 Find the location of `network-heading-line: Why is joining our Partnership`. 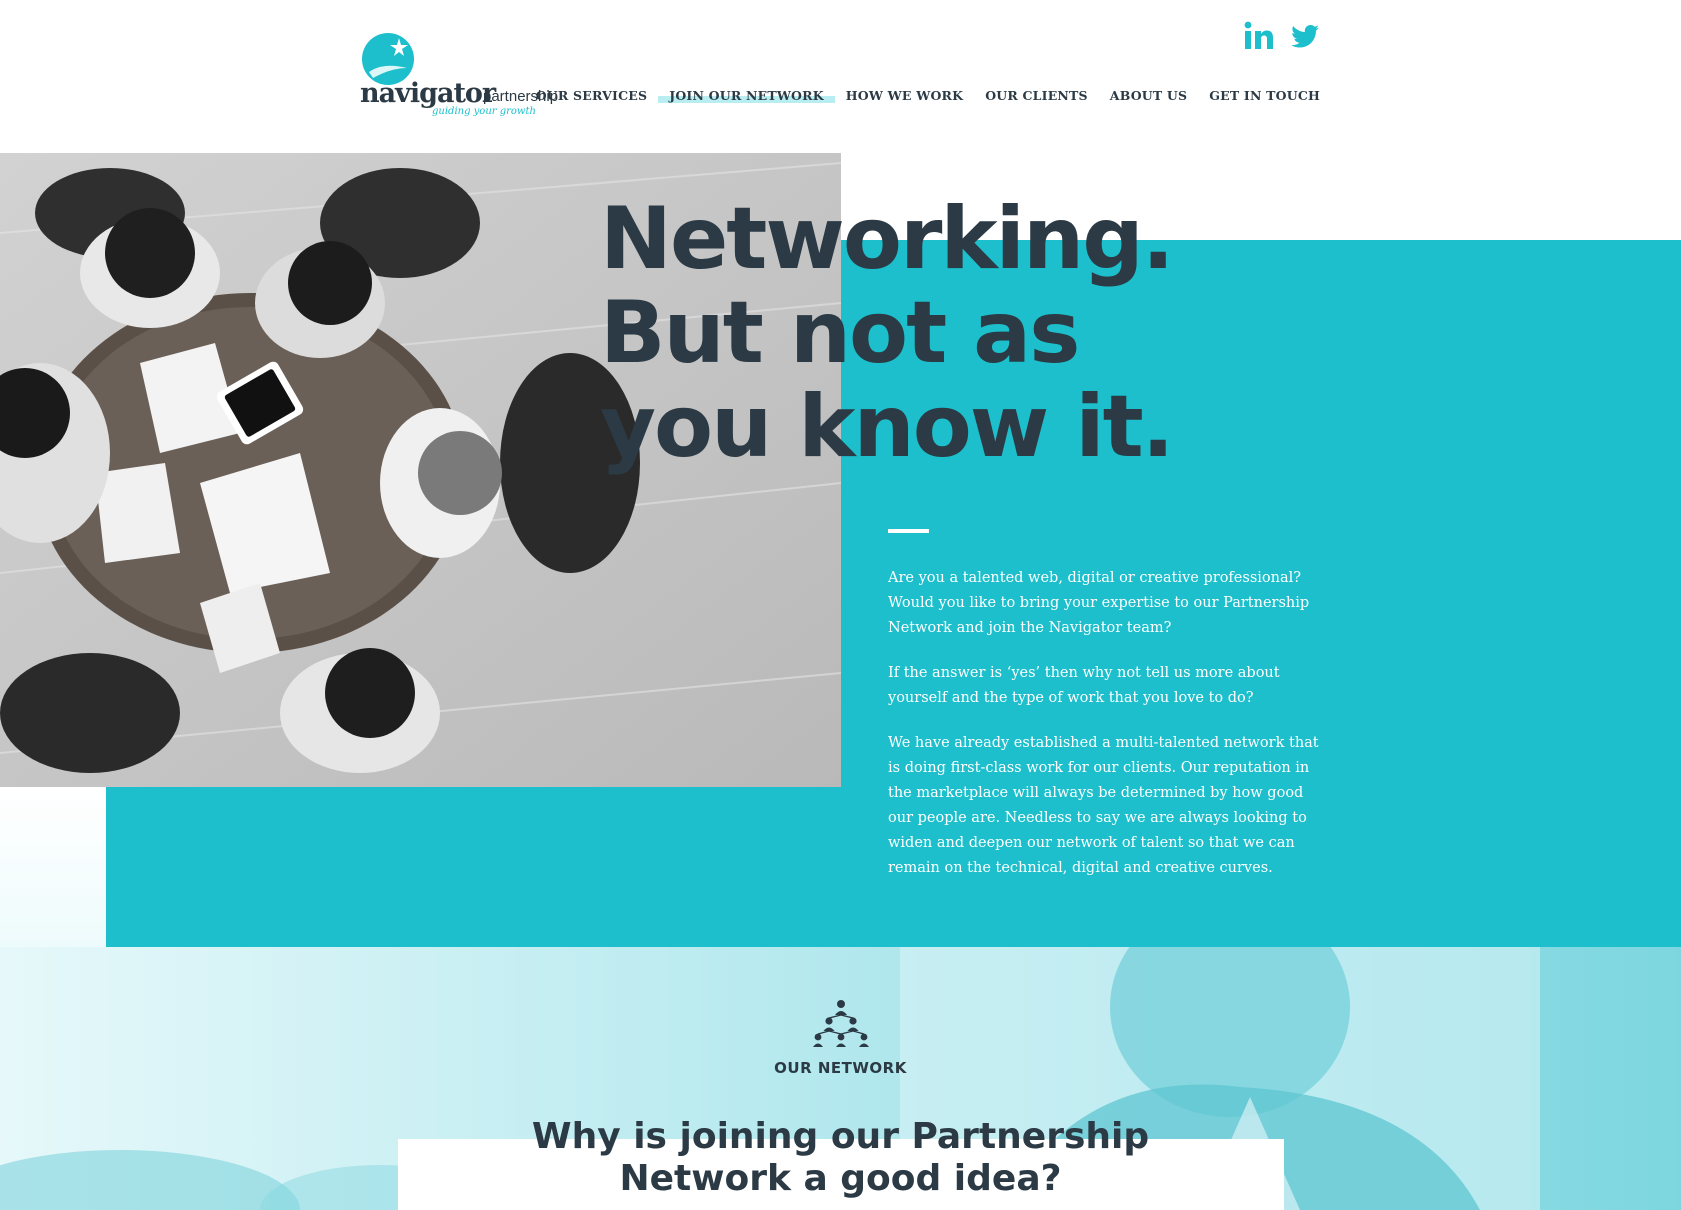

network-heading-line: Why is joining our Partnership is located at coordinates (840, 1136).